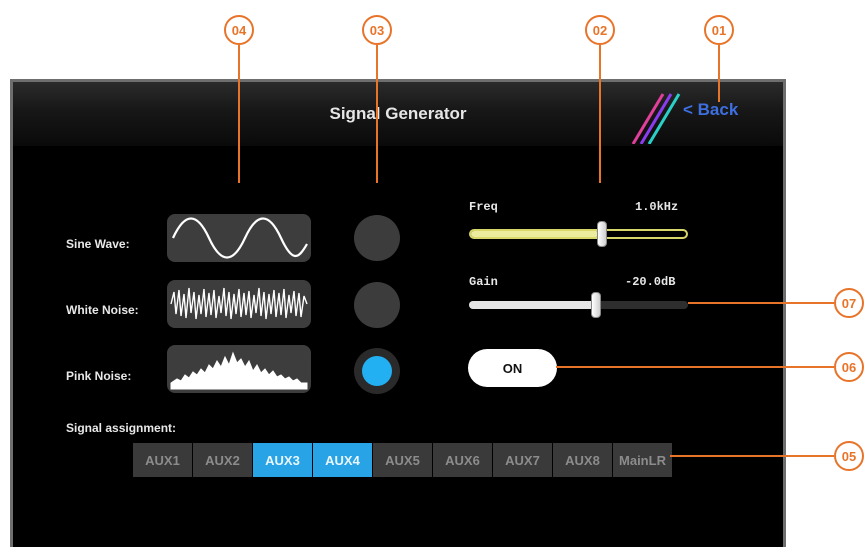 The width and height of the screenshot is (864, 547). What do you see at coordinates (849, 303) in the screenshot?
I see `callout-07: 07` at bounding box center [849, 303].